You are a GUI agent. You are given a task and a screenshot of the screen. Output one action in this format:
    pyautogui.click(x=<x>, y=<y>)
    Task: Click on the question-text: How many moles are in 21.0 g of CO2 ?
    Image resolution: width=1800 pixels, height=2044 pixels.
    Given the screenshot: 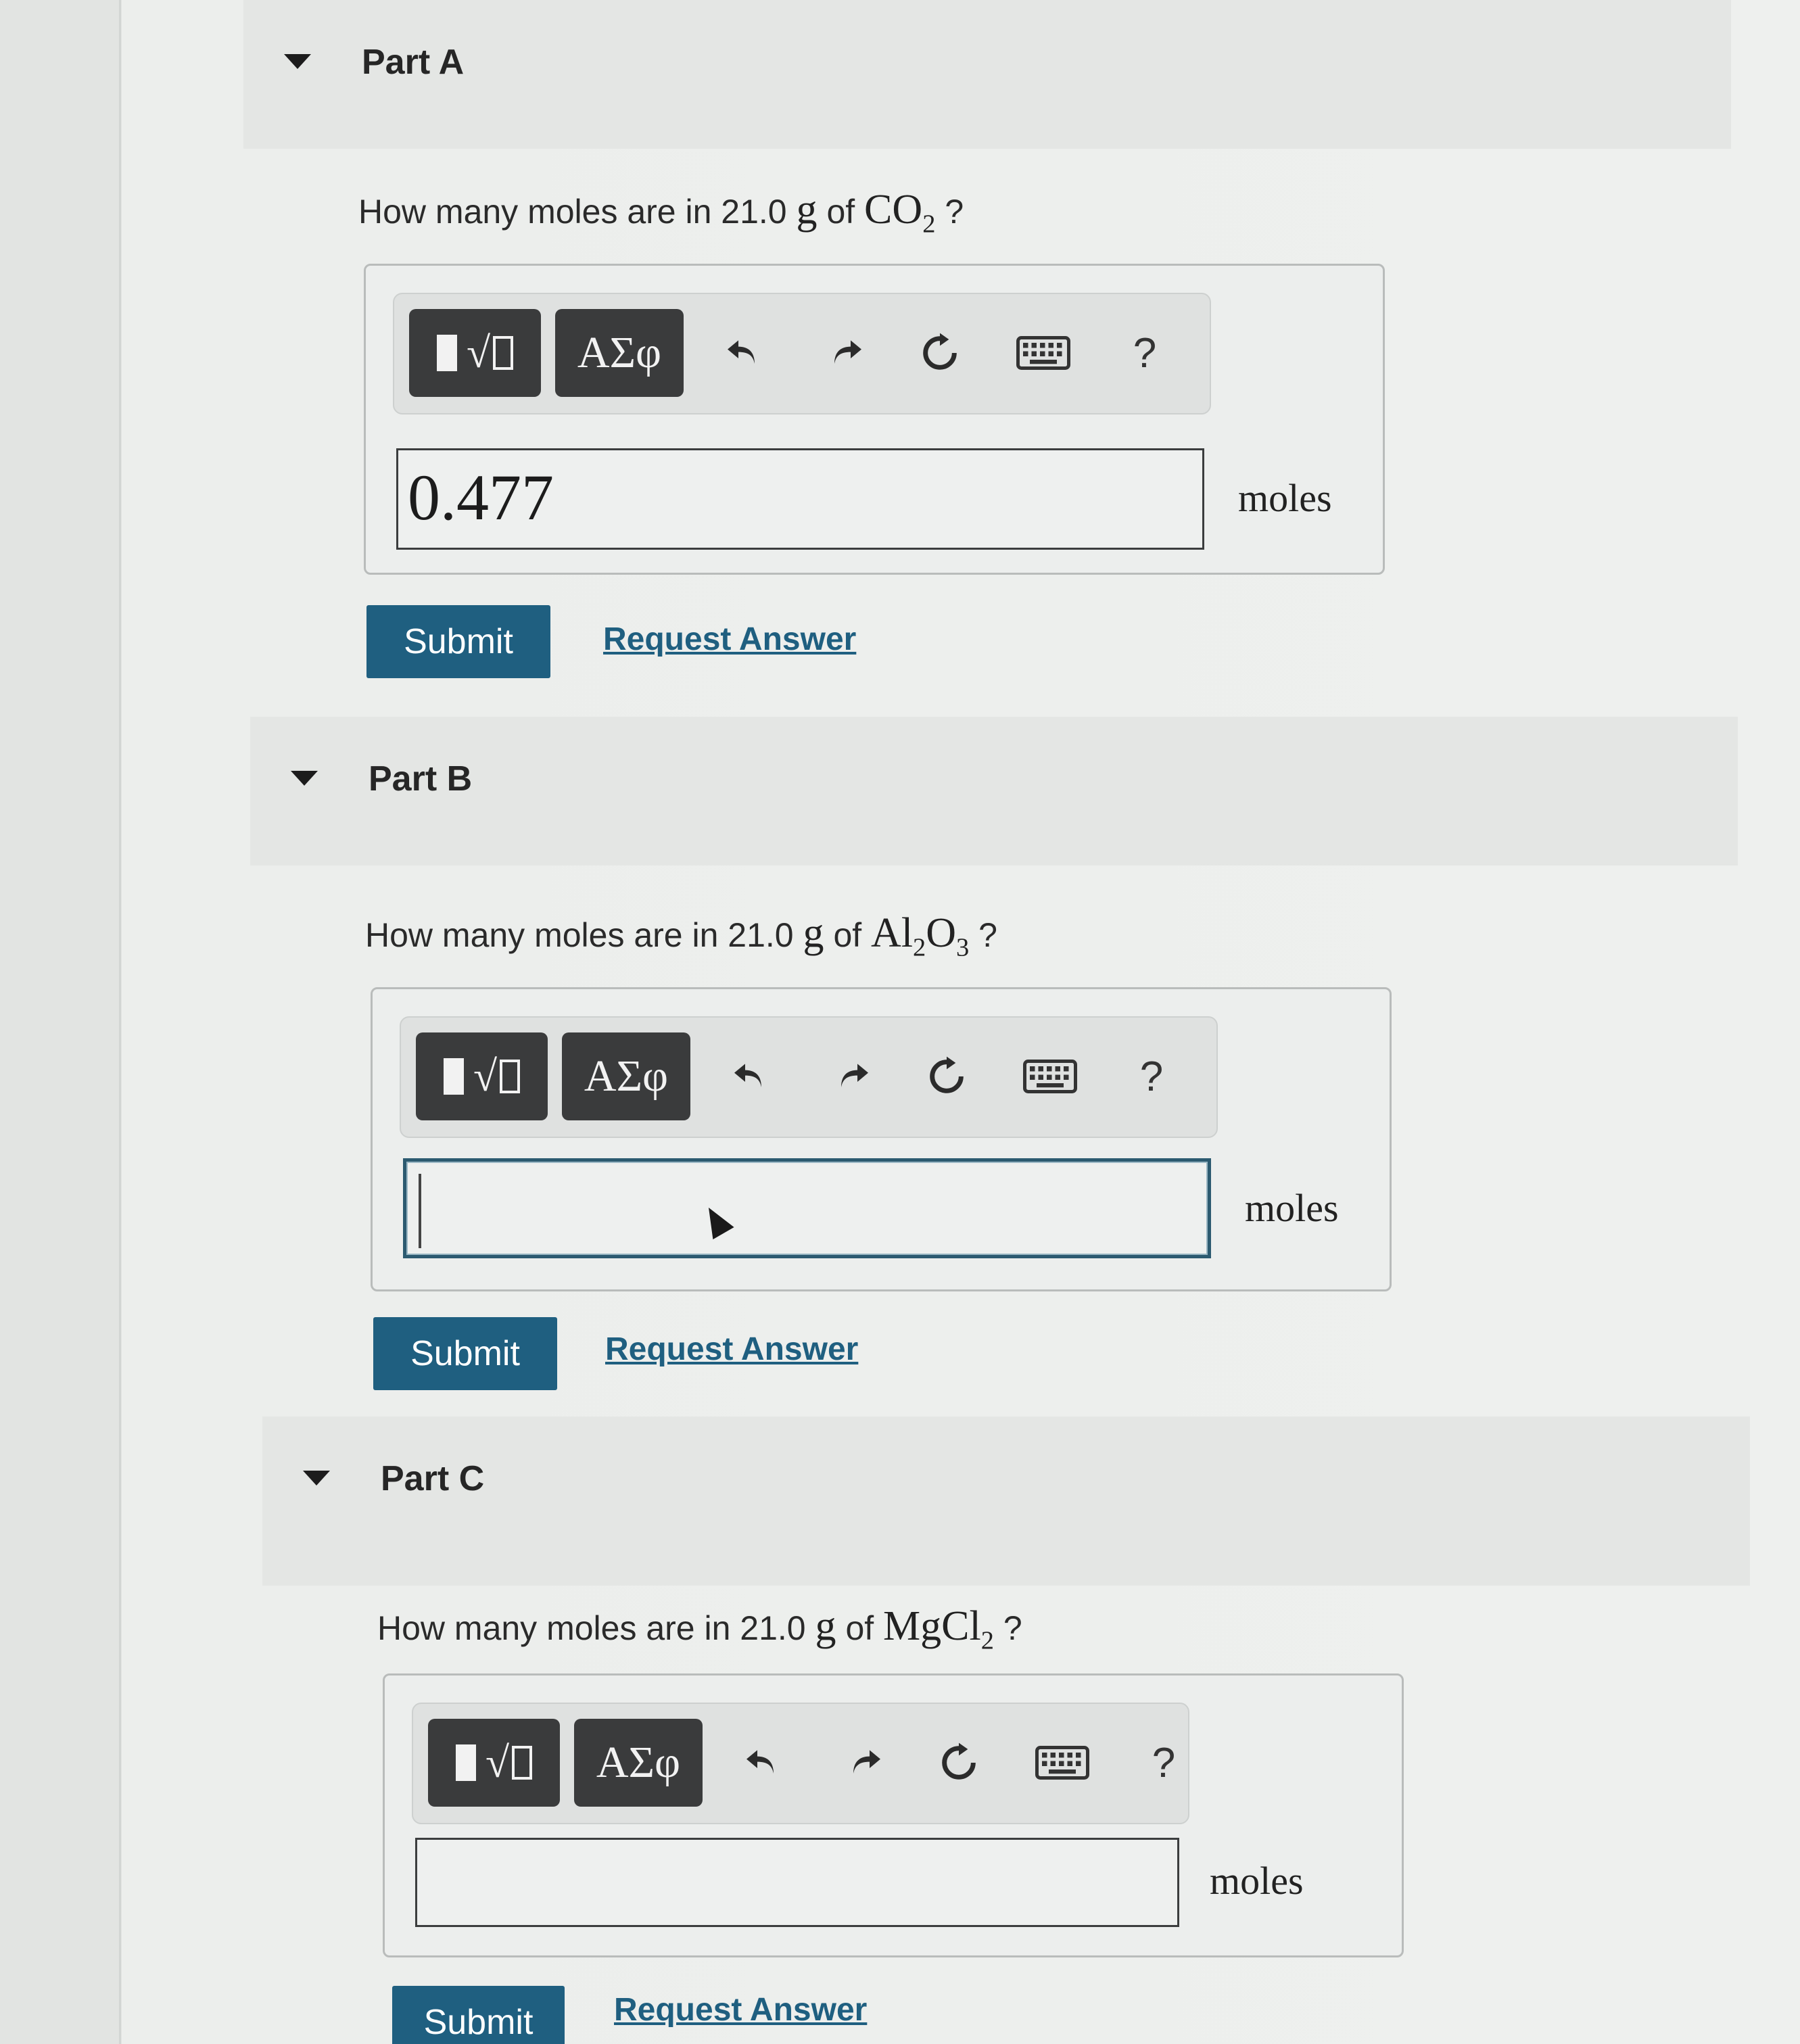 What is the action you would take?
    pyautogui.click(x=661, y=212)
    